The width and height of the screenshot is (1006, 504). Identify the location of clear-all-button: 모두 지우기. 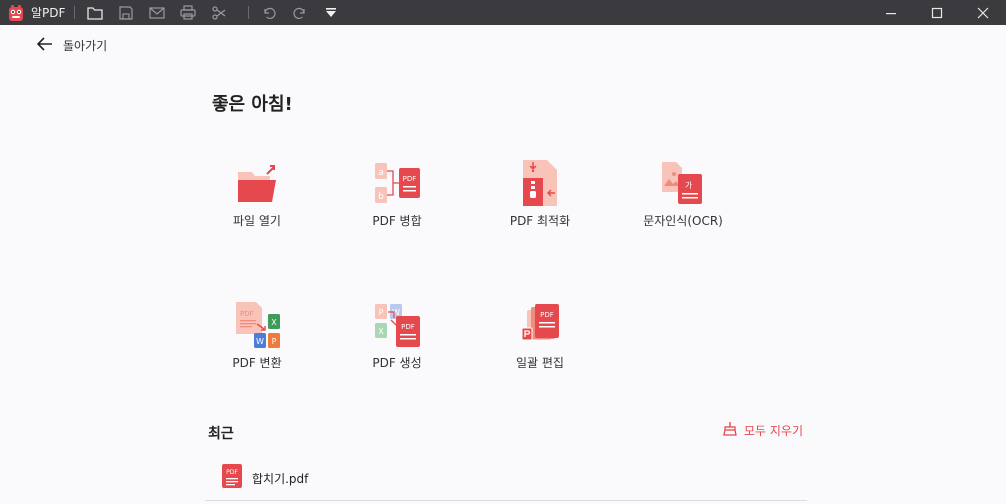
(762, 430).